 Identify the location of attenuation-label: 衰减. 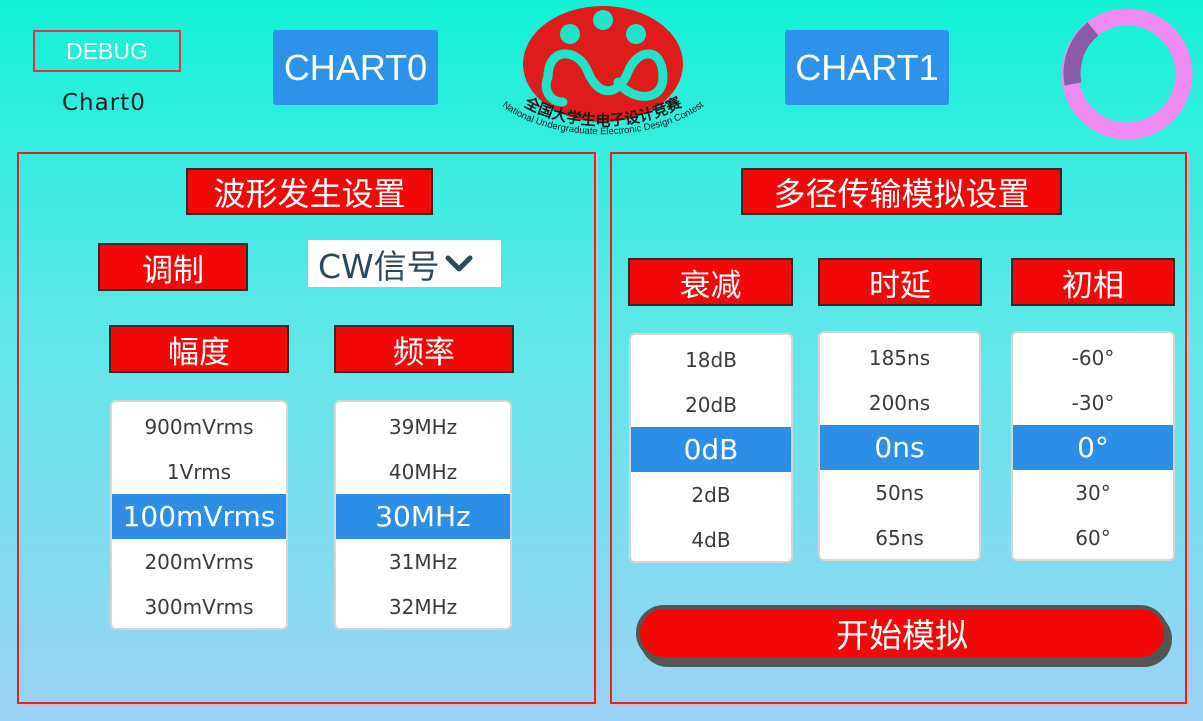
(710, 282).